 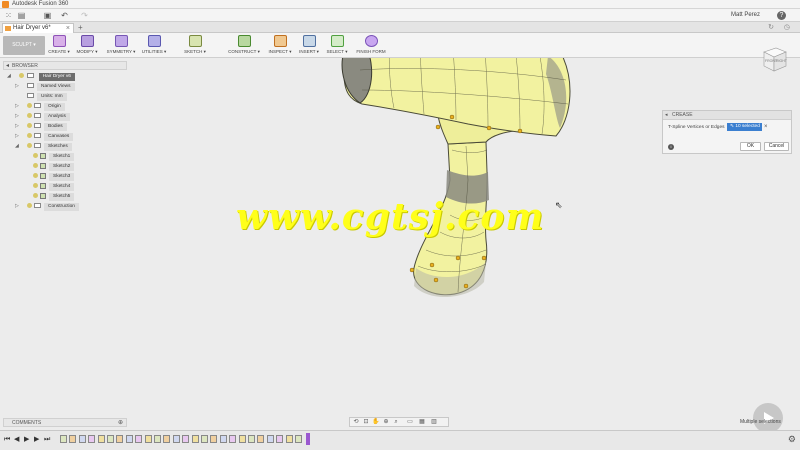 I want to click on tree-item: Sketch1, so click(x=54, y=156).